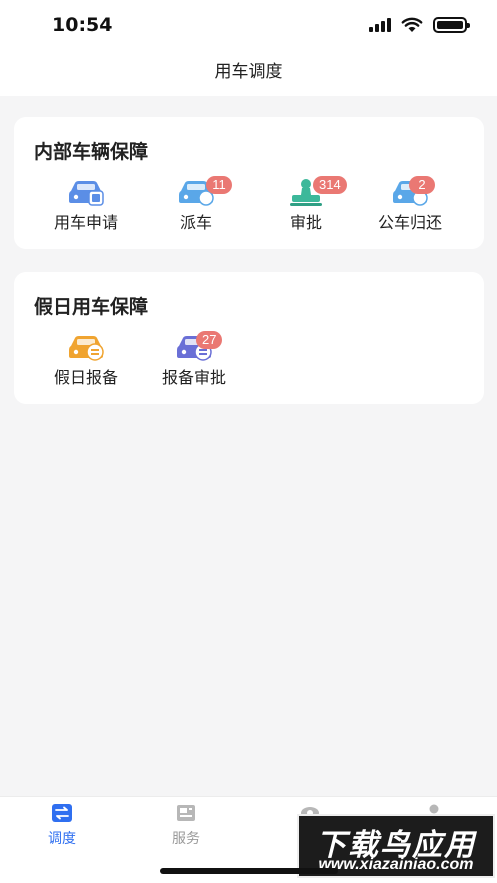 This screenshot has height=883, width=497. What do you see at coordinates (196, 204) in the screenshot?
I see `dispatch-car-button: 11 派车` at bounding box center [196, 204].